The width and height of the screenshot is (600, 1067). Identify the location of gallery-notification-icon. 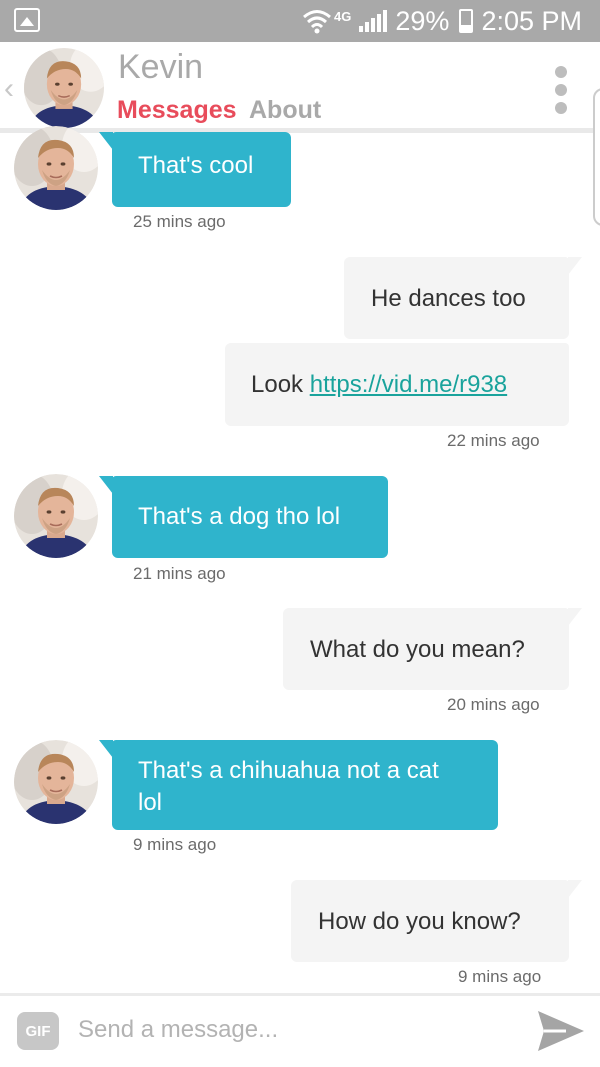
(27, 20).